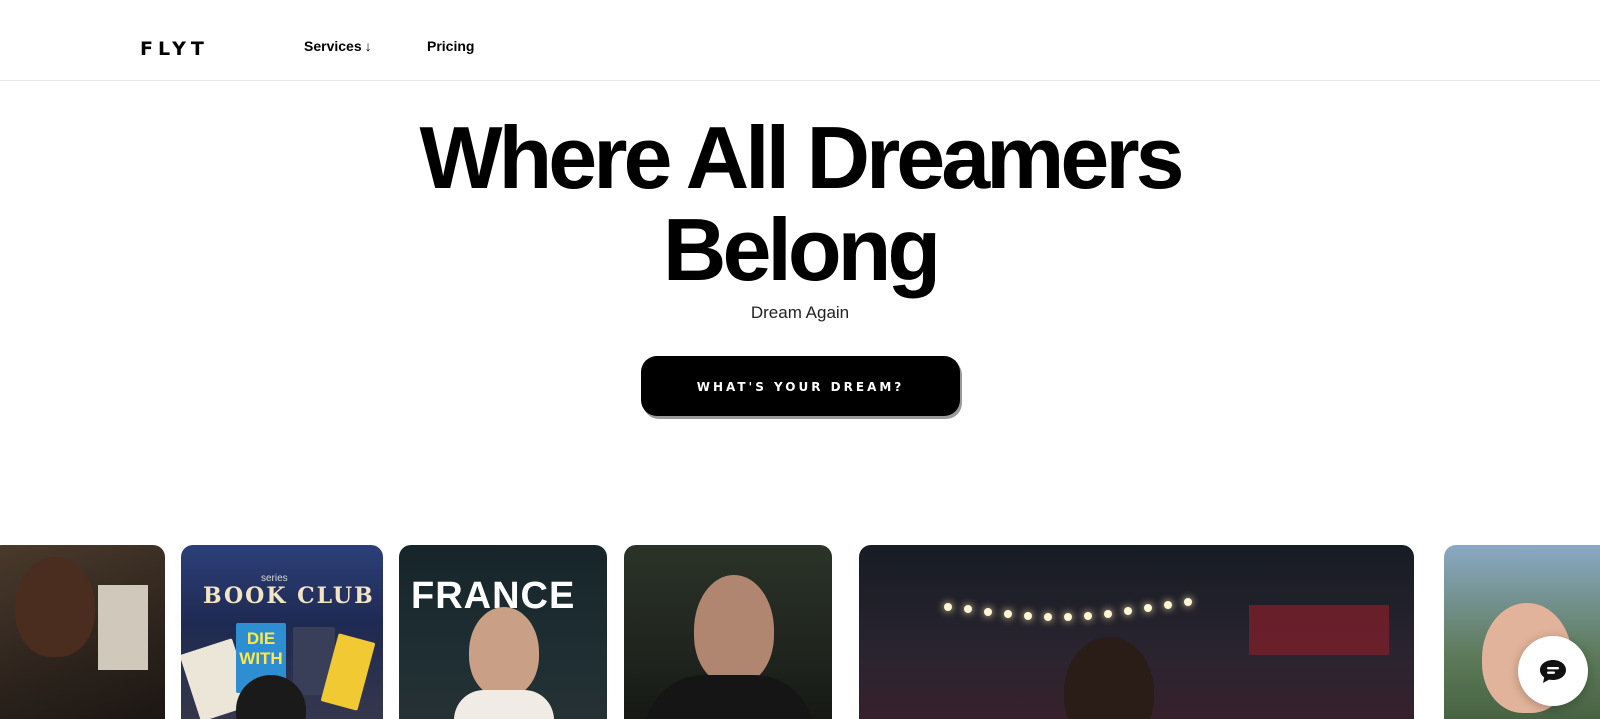 Image resolution: width=1600 pixels, height=719 pixels. I want to click on video-card-3: FRANCE, so click(503, 632).